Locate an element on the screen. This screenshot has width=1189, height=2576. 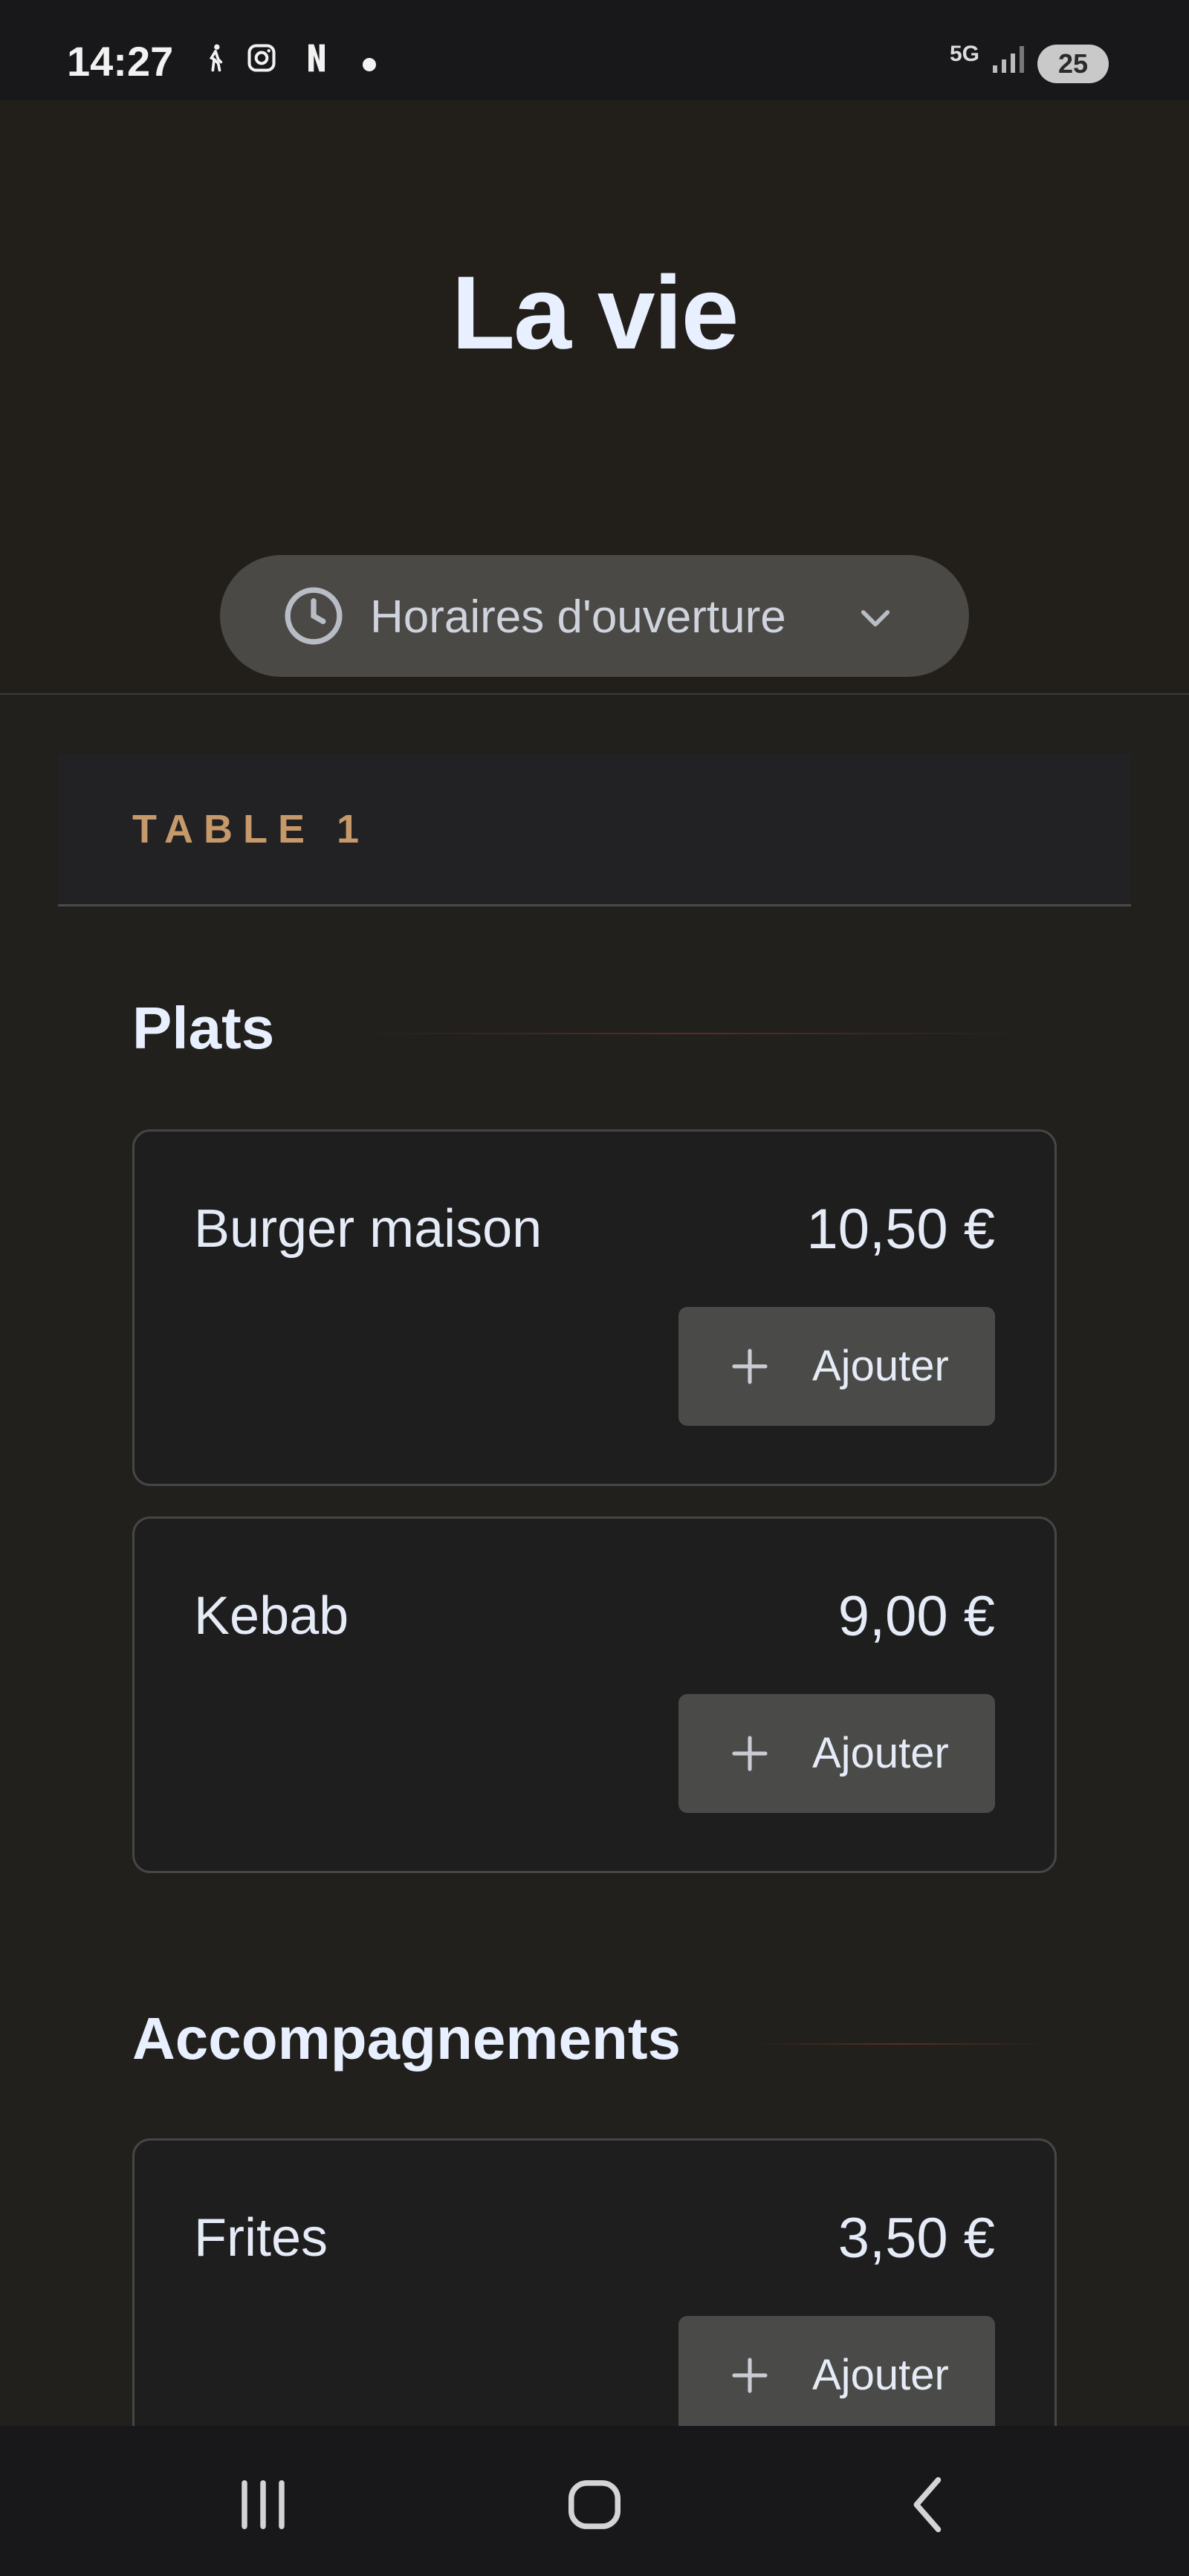
system-navigation-bar is located at coordinates (594, 2501).